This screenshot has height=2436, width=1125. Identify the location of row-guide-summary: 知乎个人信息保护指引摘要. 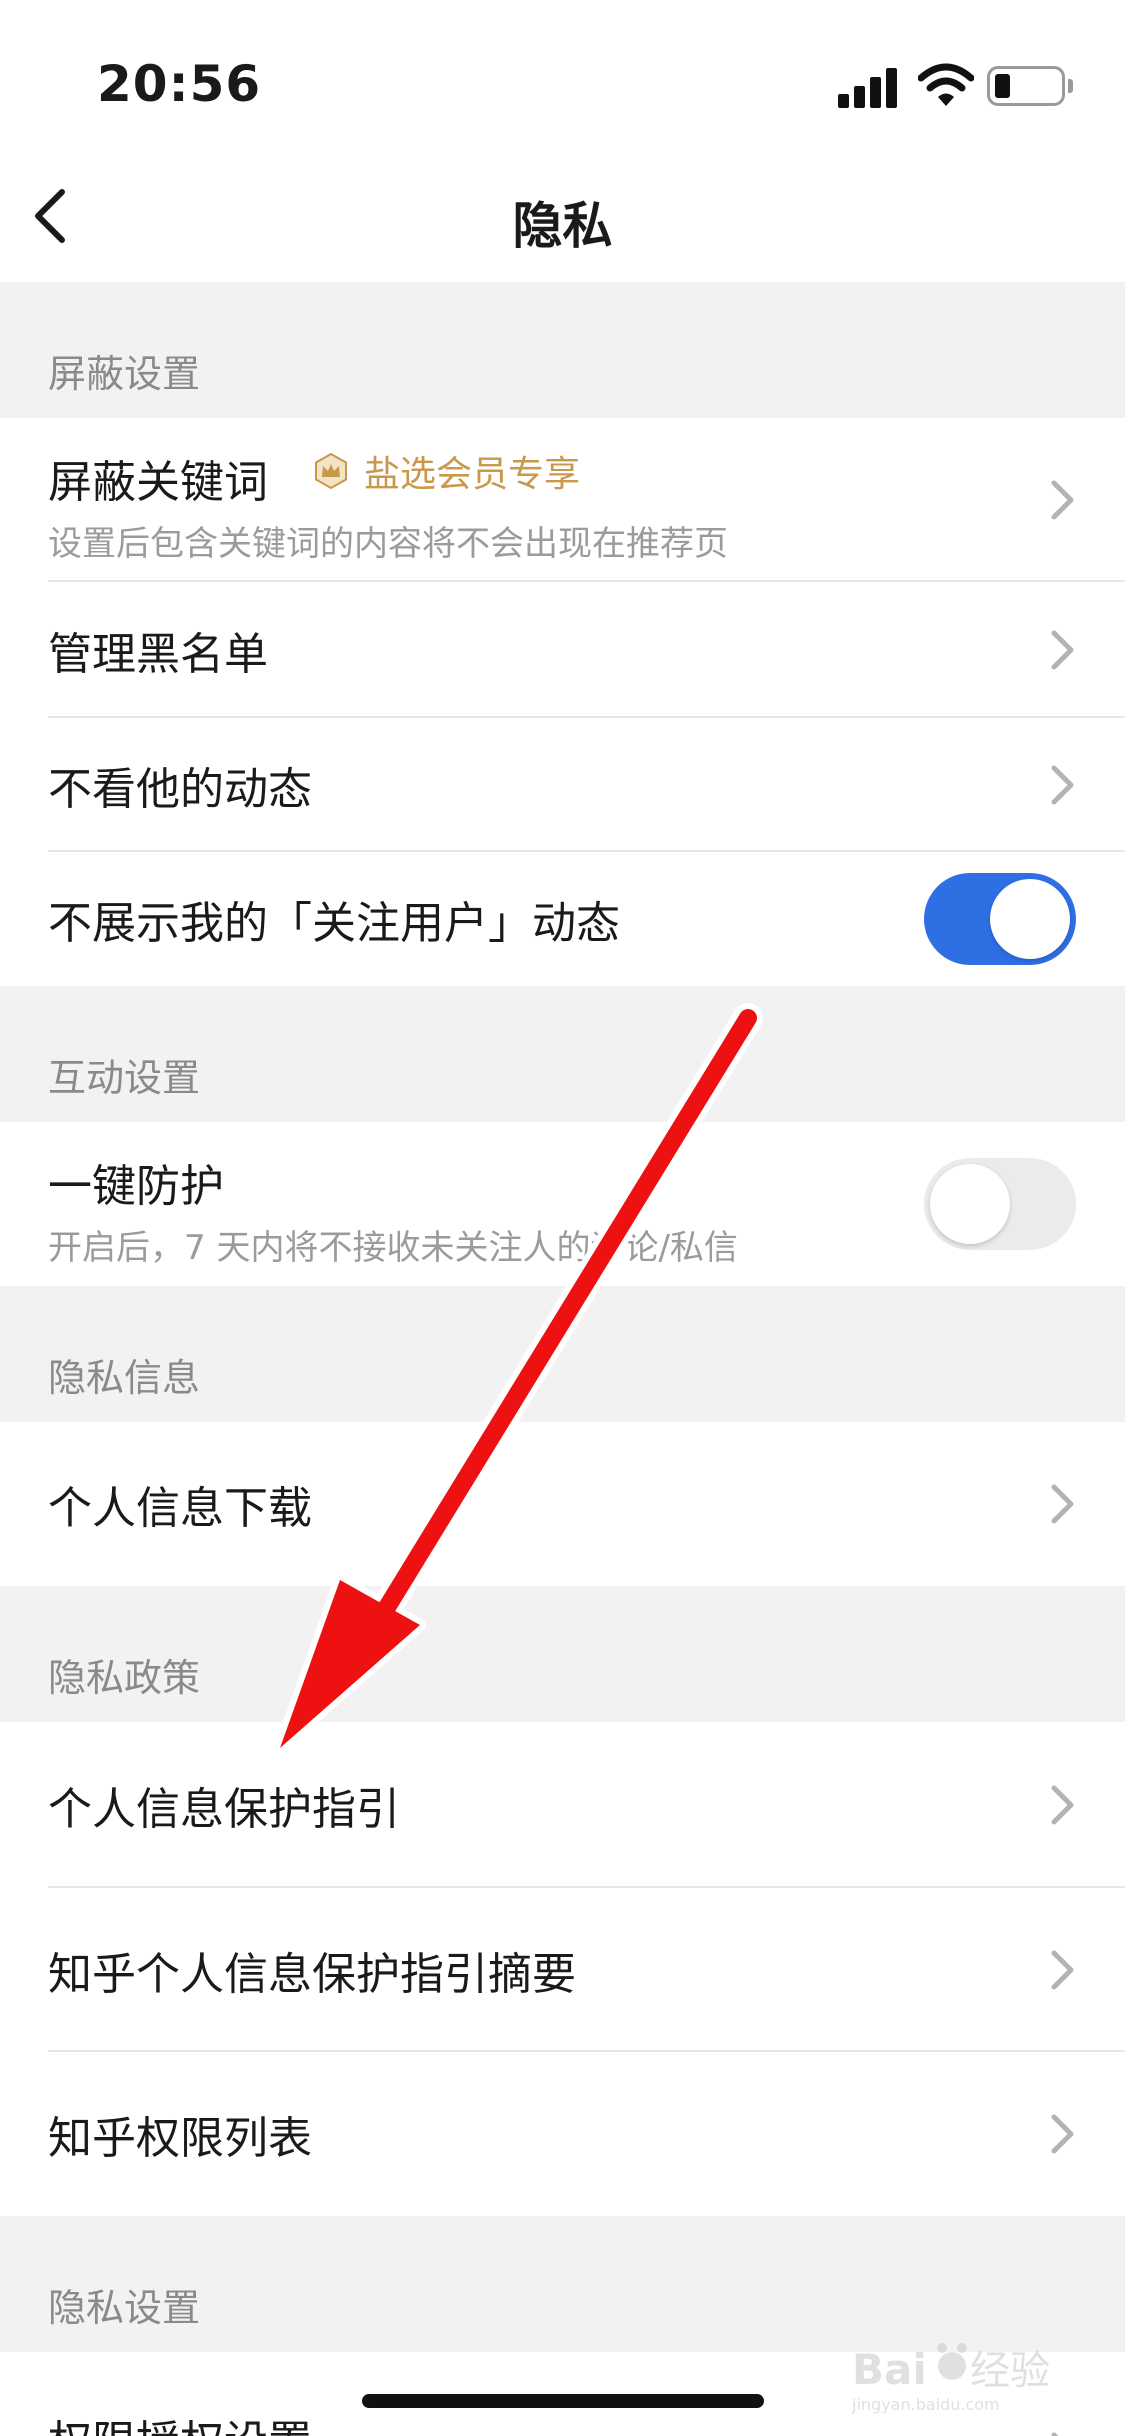
(562, 1970).